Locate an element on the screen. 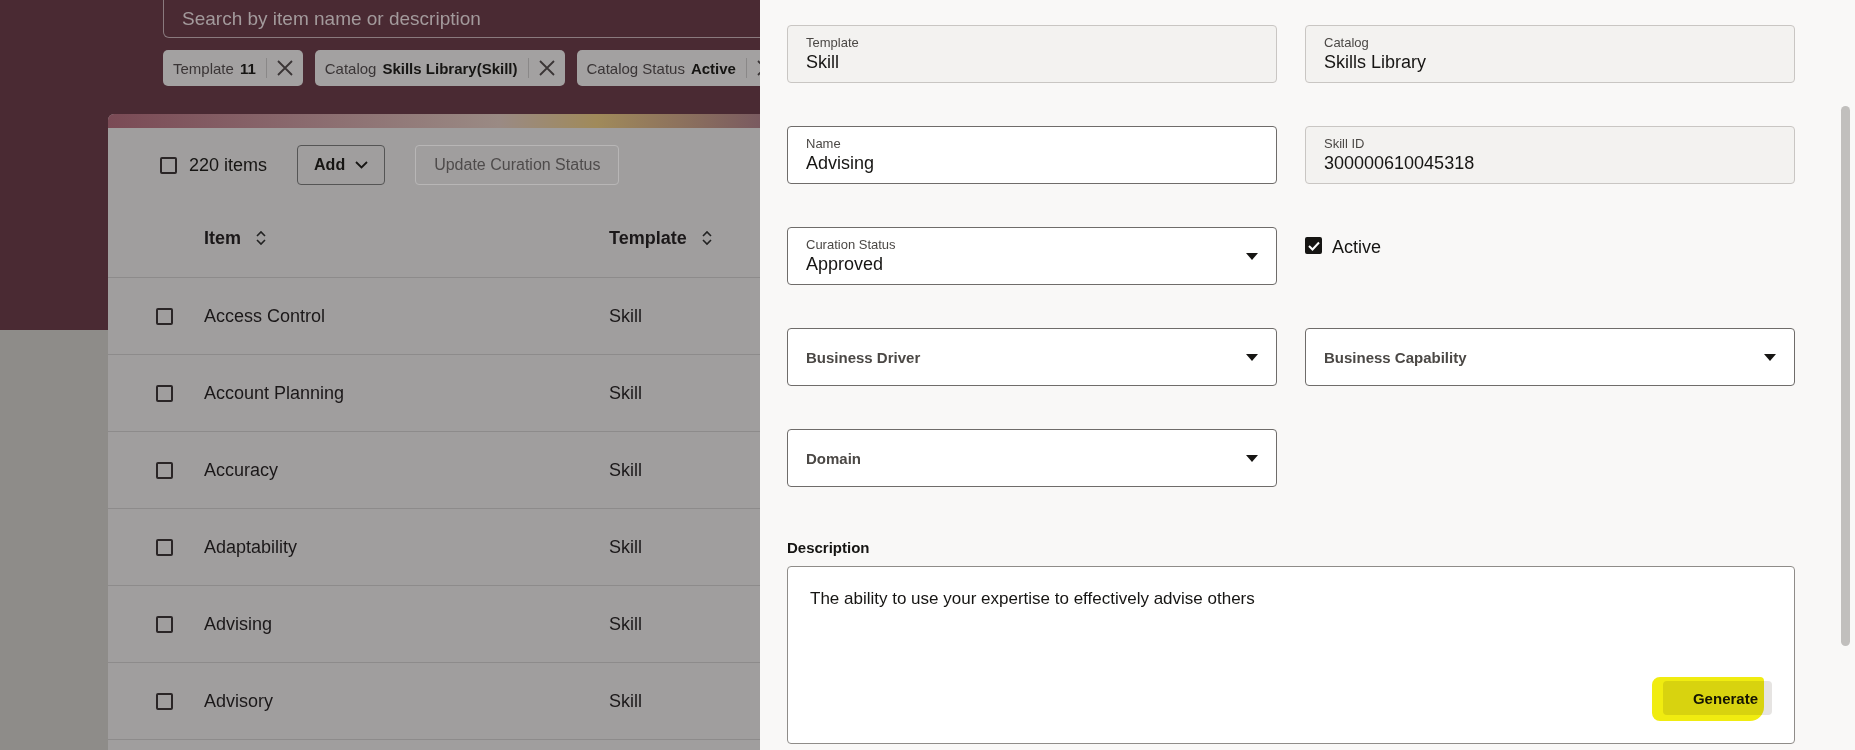  description-label: Description is located at coordinates (829, 547).